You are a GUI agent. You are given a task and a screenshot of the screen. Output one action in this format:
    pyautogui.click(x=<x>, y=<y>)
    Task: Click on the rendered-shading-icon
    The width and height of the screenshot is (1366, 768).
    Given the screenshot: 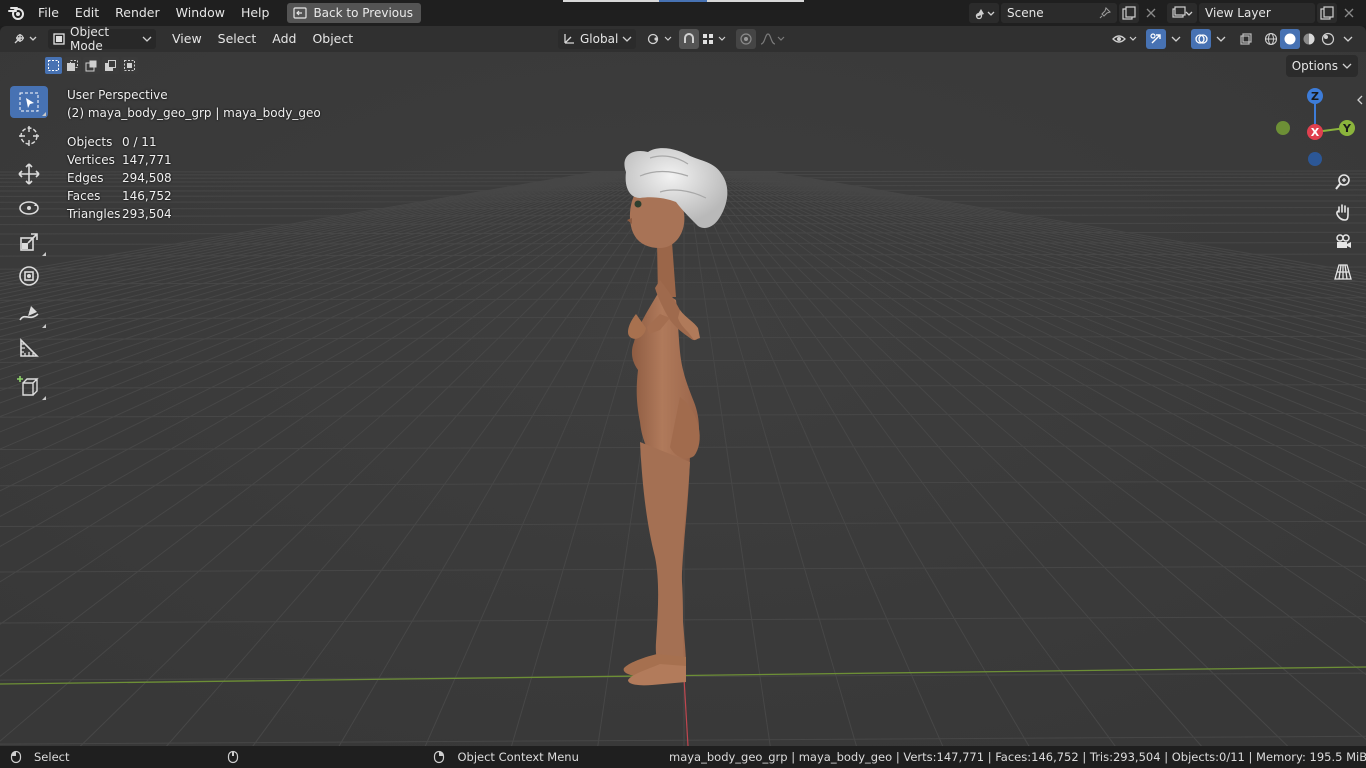 What is the action you would take?
    pyautogui.click(x=1328, y=39)
    